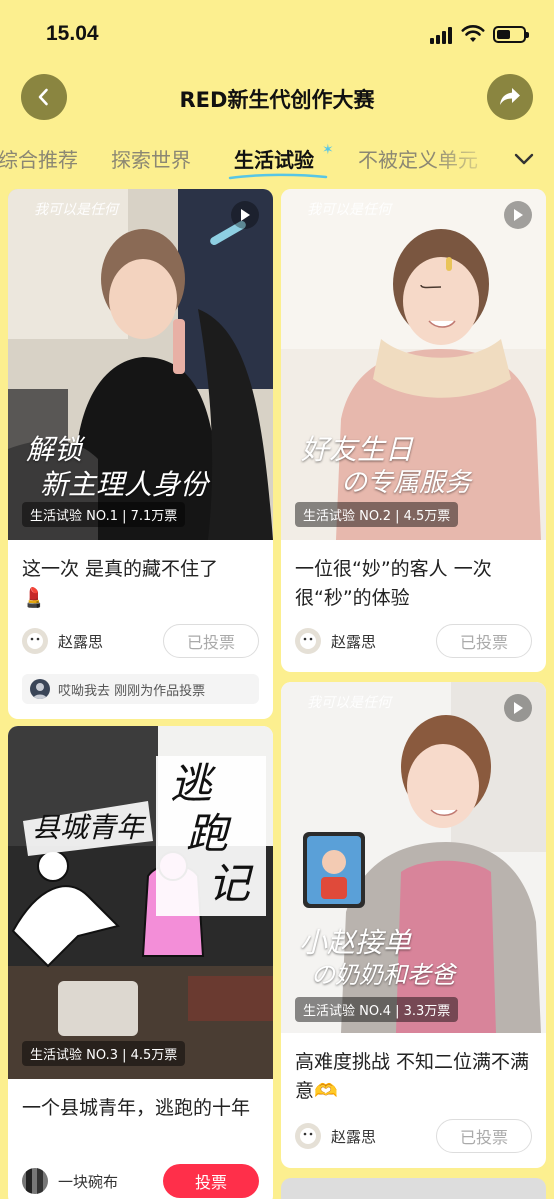  What do you see at coordinates (413, 857) in the screenshot?
I see `card-cover-image: 我可以是任何 小赵接单 の奶奶和老爸 生活试验 NO.4 | 3.3万票` at bounding box center [413, 857].